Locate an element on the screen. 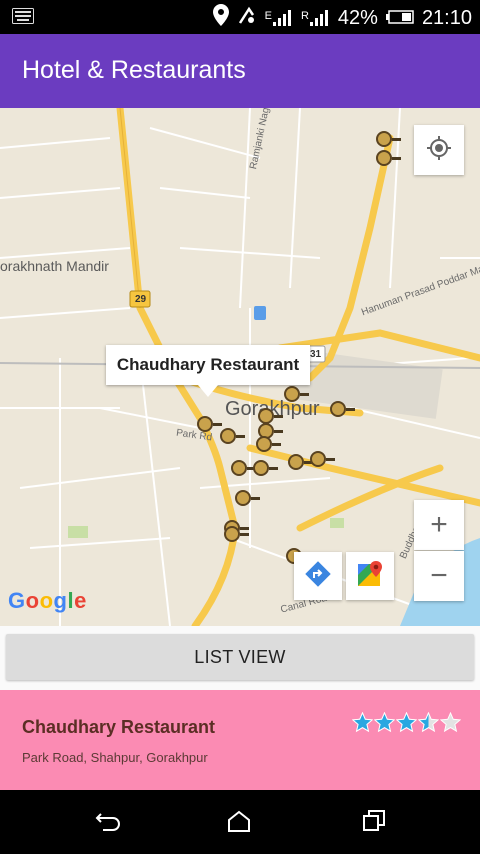 This screenshot has width=480, height=854. google-maps-icon is located at coordinates (370, 576).